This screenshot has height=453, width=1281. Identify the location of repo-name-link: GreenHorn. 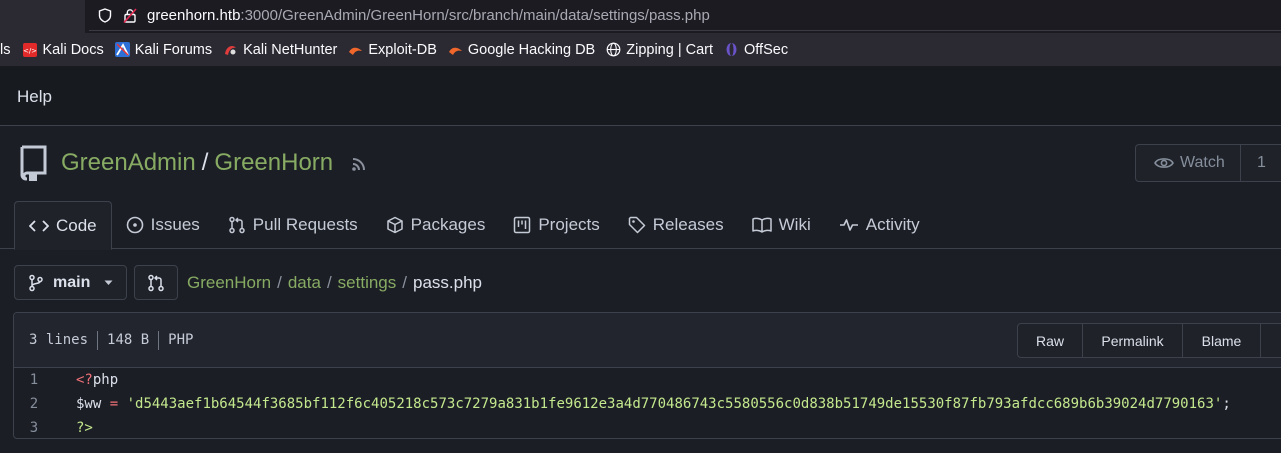
(273, 163).